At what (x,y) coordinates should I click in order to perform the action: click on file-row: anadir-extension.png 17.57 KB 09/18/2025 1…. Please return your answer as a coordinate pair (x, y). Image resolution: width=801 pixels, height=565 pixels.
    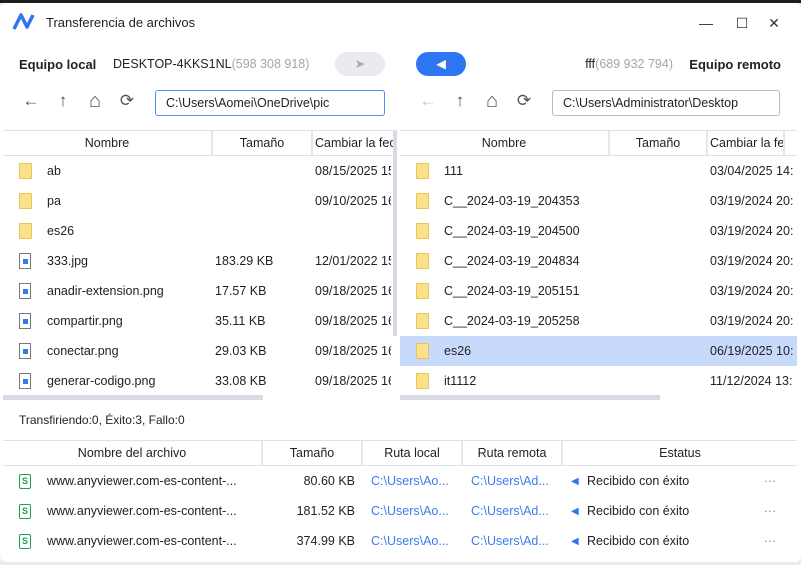
    Looking at the image, I should click on (200, 291).